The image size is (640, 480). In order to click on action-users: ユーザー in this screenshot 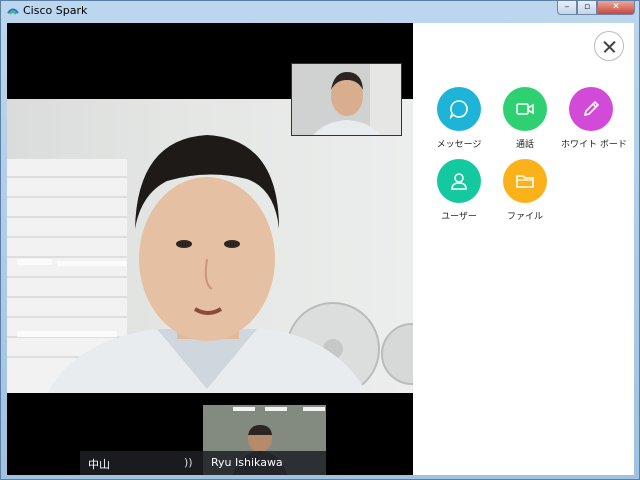, I will do `click(459, 190)`.